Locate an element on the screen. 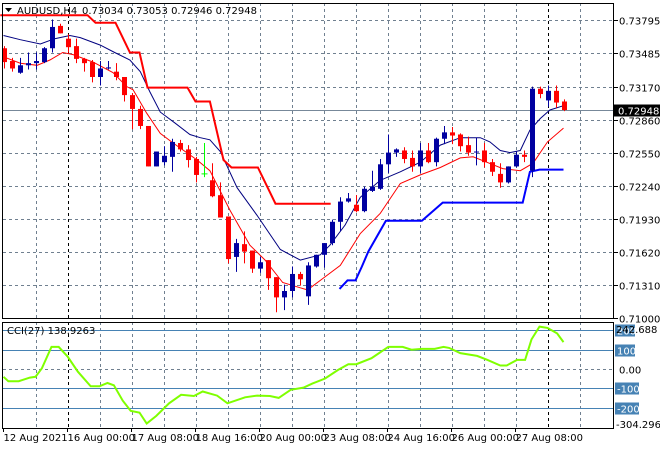 Image resolution: width=660 pixels, height=450 pixels. time-label: 20 Aug 00:00 is located at coordinates (293, 438).